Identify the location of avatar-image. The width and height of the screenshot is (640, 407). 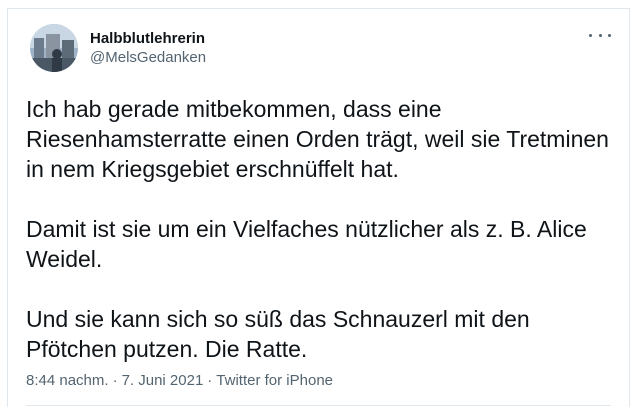
(54, 48).